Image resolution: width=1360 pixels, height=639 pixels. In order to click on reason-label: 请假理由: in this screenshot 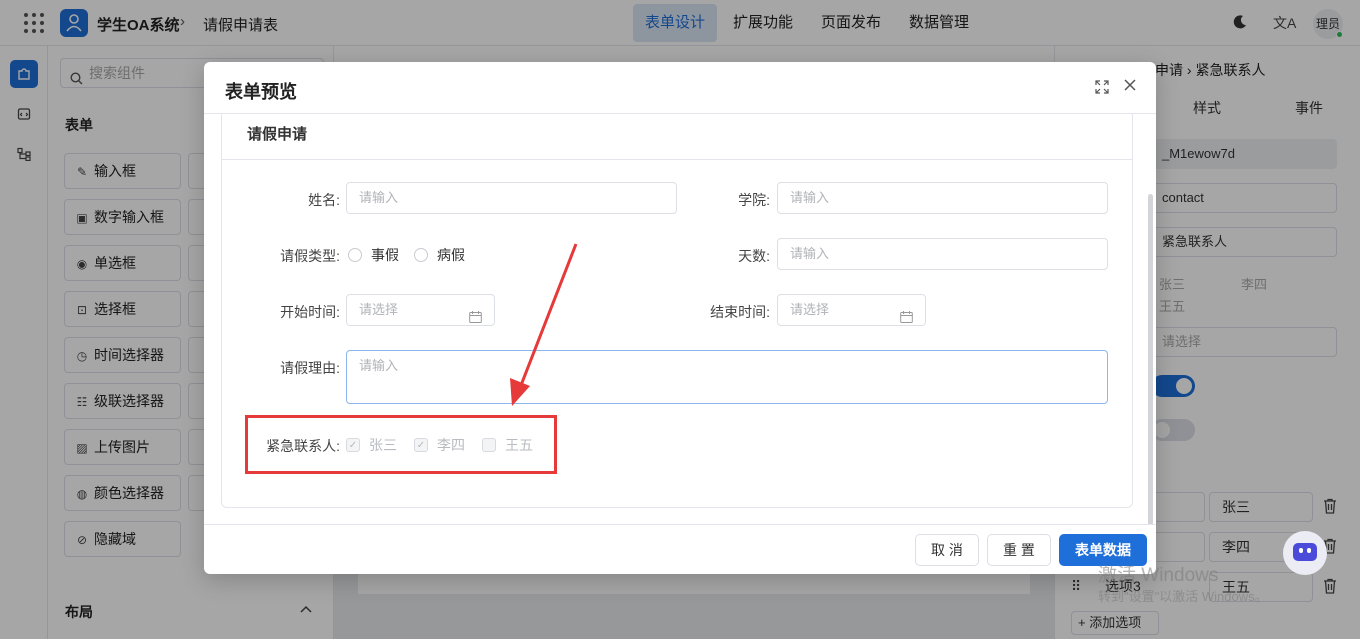, I will do `click(310, 368)`.